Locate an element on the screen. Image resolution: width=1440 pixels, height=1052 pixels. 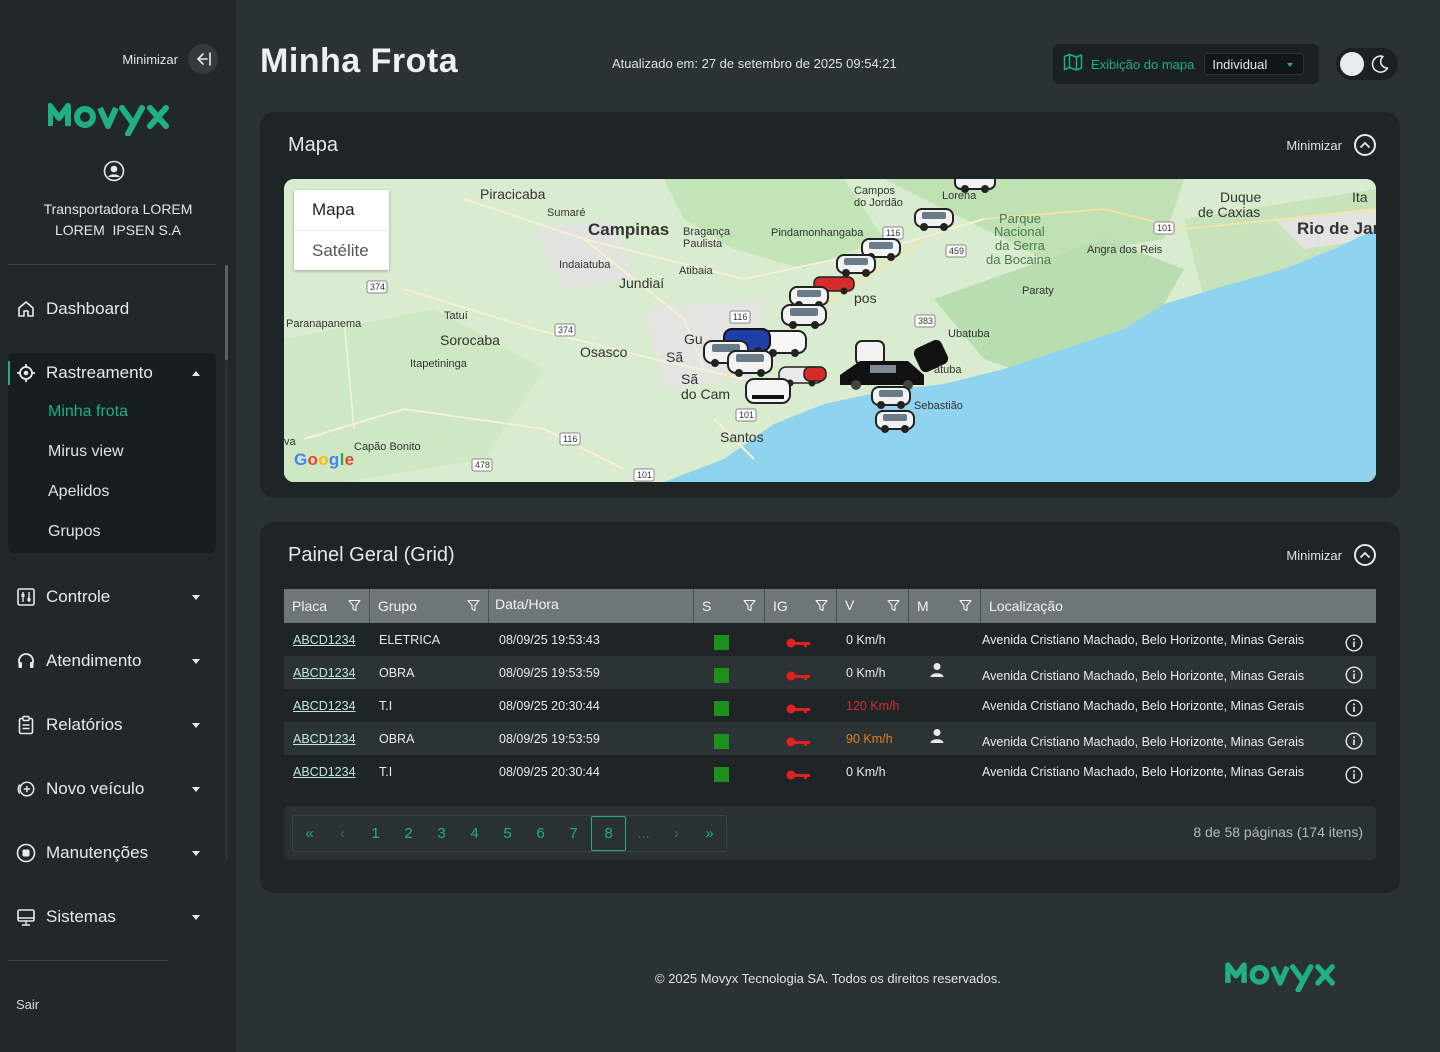
page-button: 4 is located at coordinates (474, 833).